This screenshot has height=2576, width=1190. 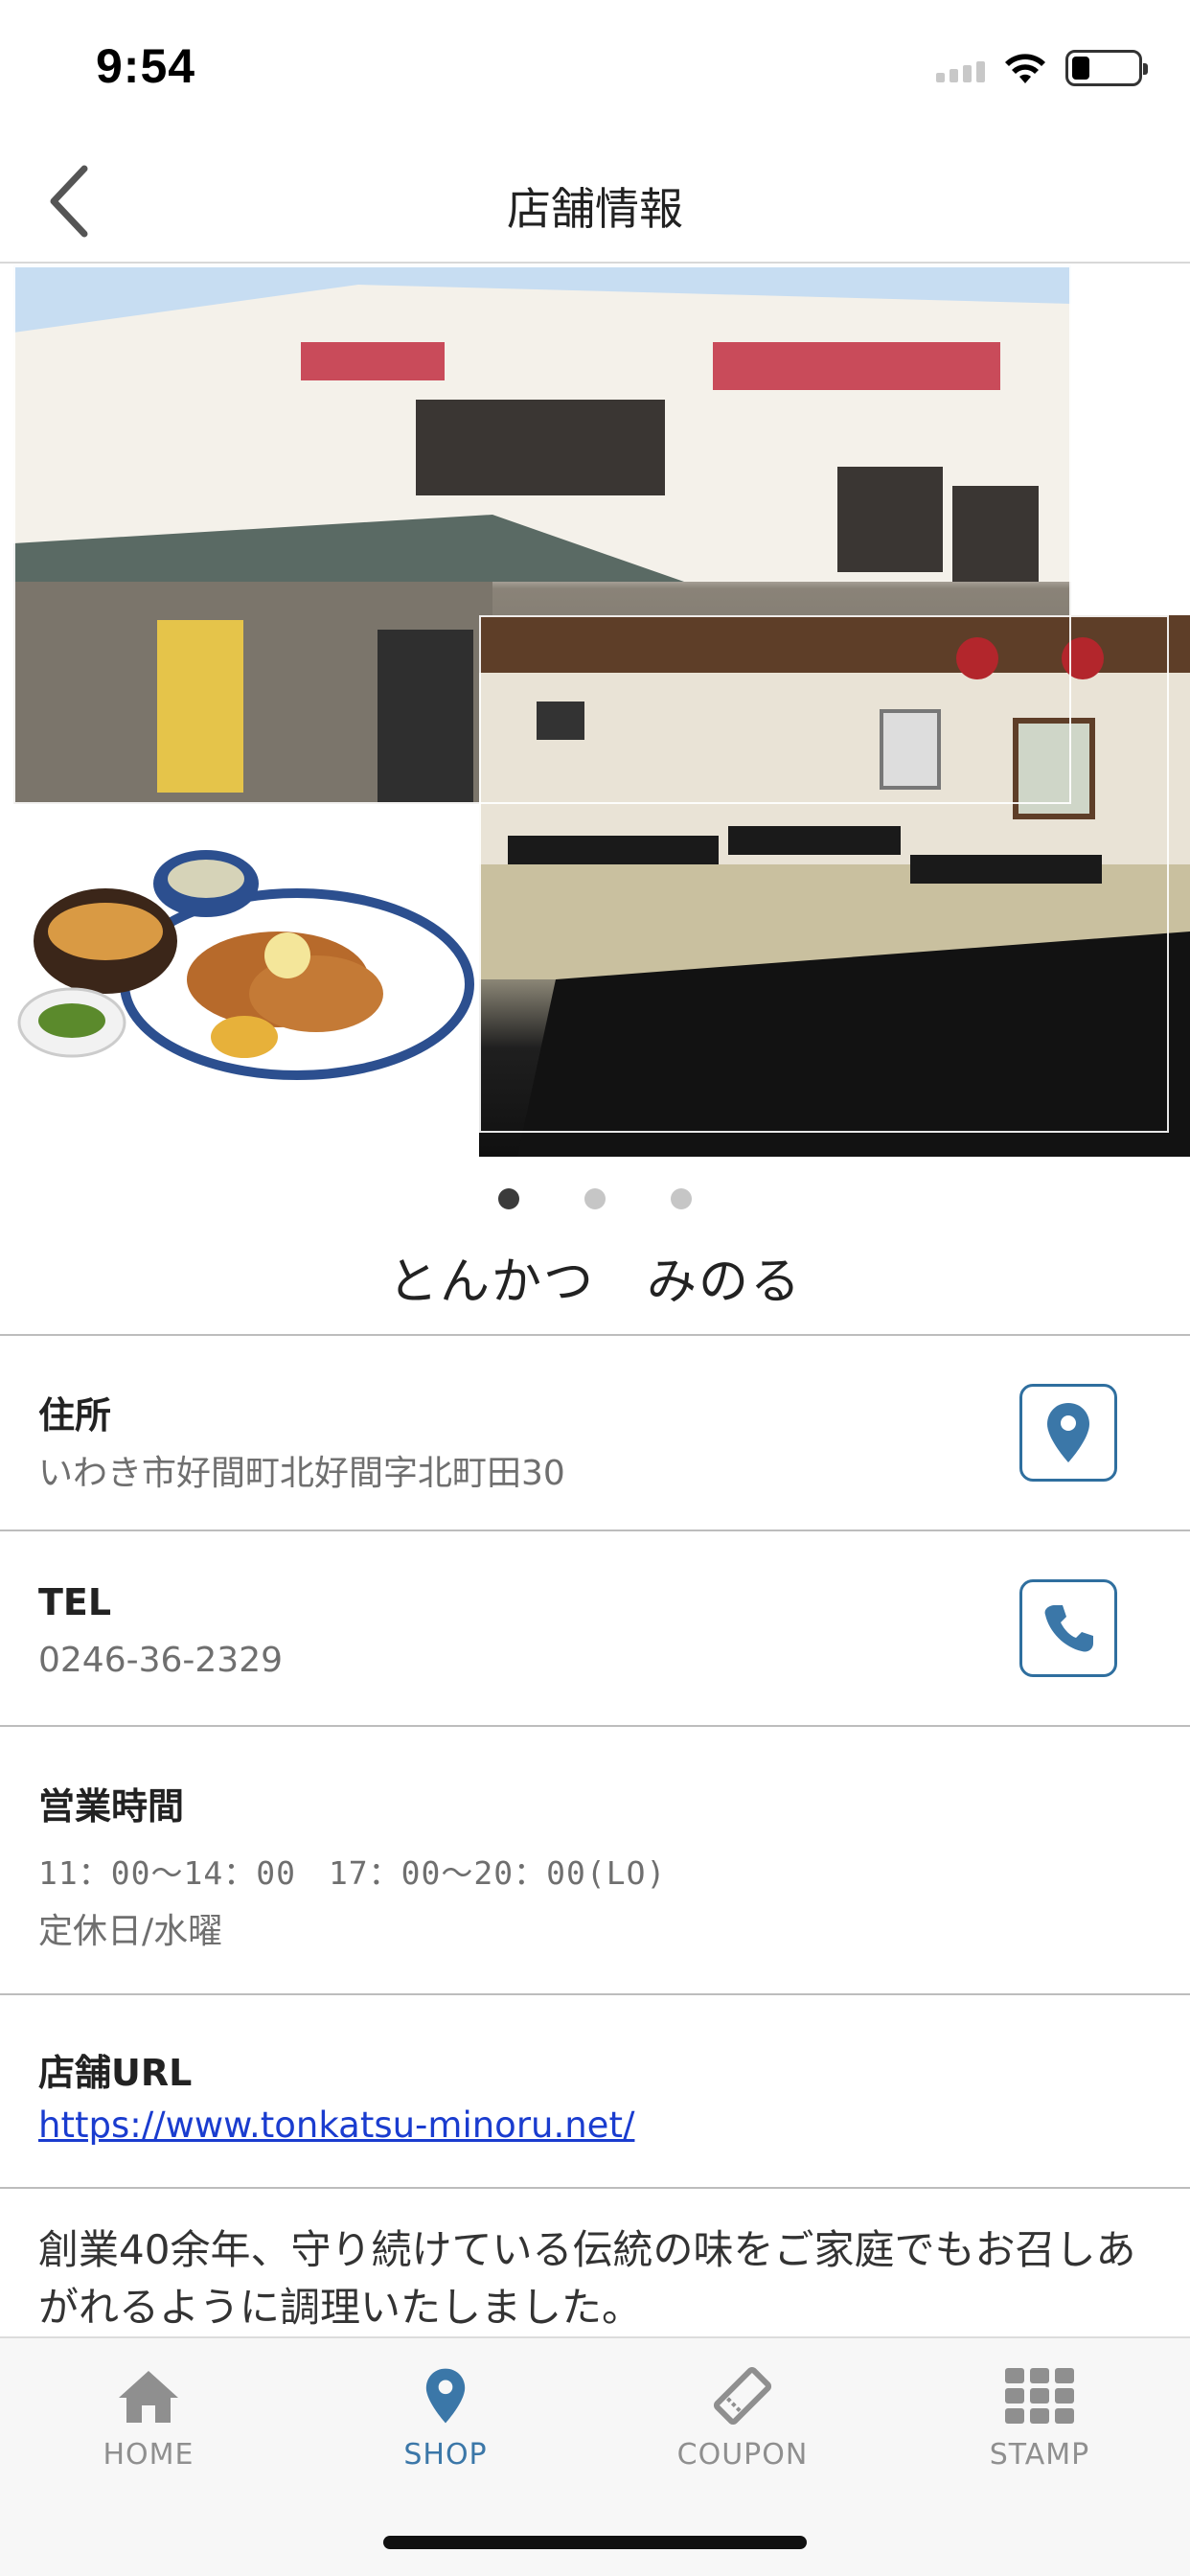 What do you see at coordinates (1025, 68) in the screenshot?
I see `wifi-icon` at bounding box center [1025, 68].